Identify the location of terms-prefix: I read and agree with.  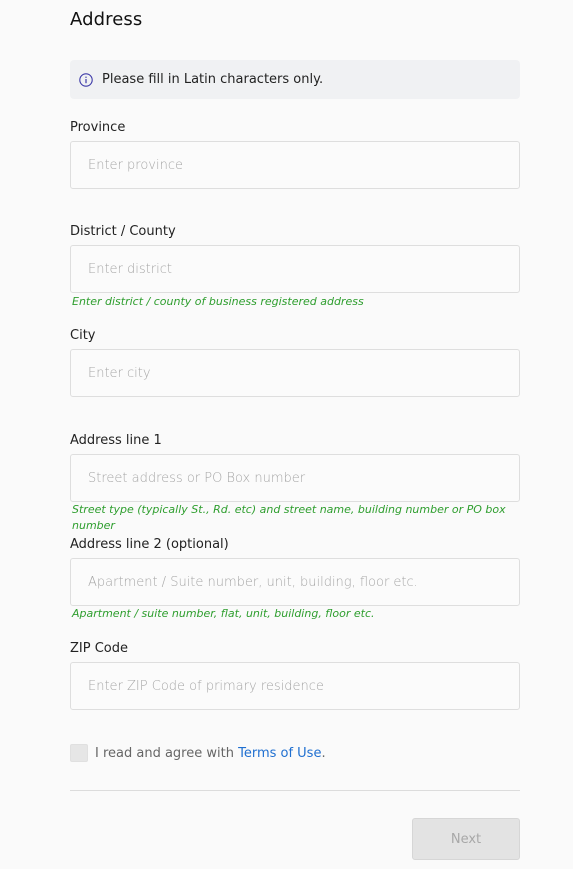
(167, 753).